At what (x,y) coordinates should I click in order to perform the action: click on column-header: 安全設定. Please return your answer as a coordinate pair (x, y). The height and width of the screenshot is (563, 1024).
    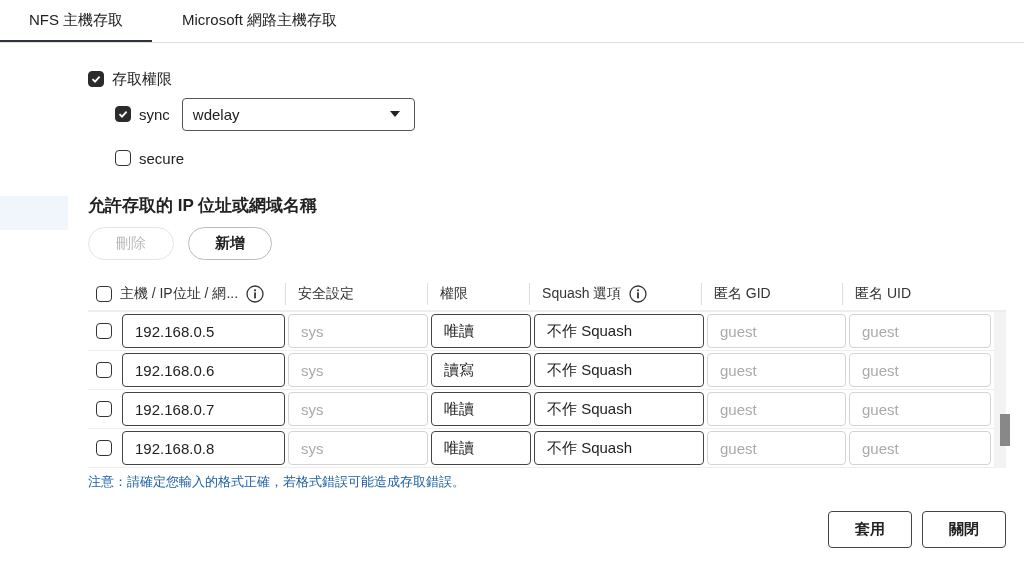
    Looking at the image, I should click on (325, 293).